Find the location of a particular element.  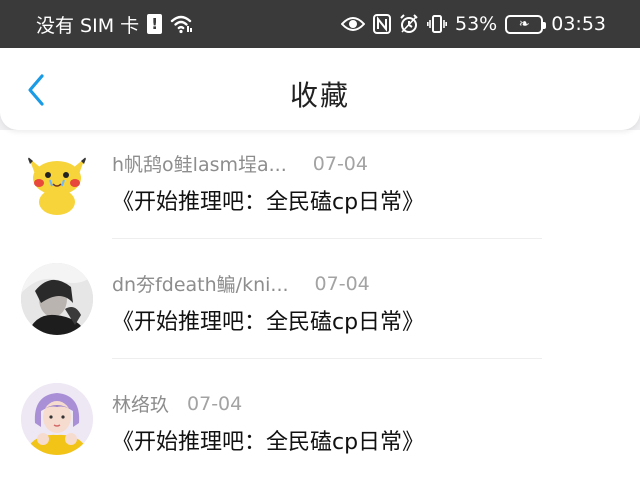

status-bar: 没有 SIM 卡 ! 53% ❧ 03:53 is located at coordinates (320, 24).